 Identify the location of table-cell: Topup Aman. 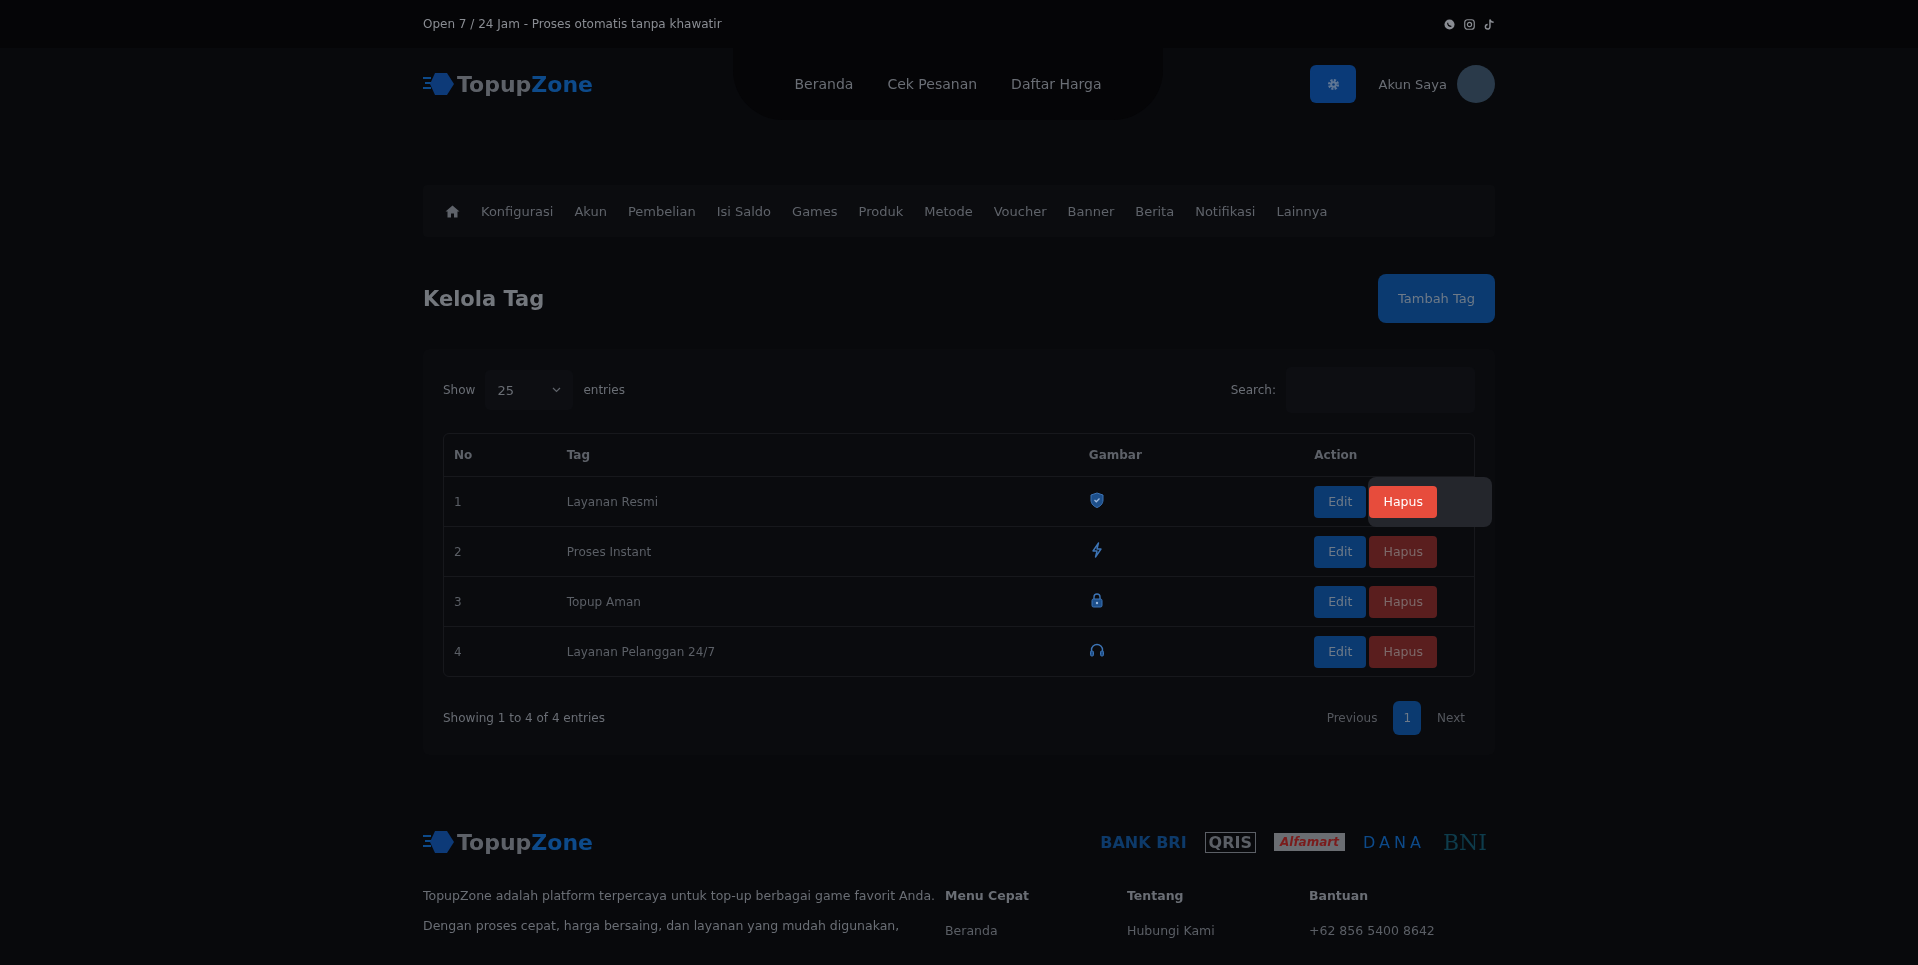
(817, 602).